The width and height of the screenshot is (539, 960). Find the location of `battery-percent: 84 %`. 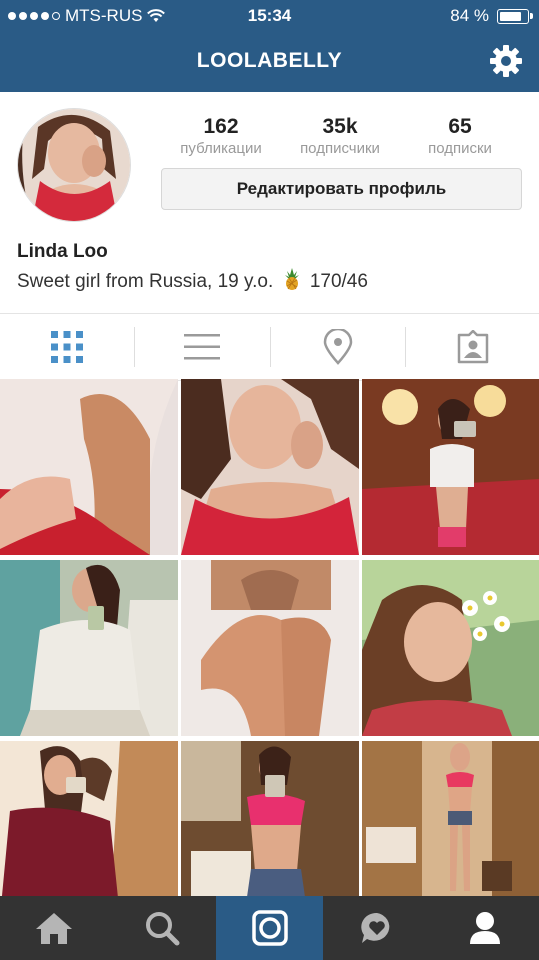

battery-percent: 84 % is located at coordinates (469, 15).